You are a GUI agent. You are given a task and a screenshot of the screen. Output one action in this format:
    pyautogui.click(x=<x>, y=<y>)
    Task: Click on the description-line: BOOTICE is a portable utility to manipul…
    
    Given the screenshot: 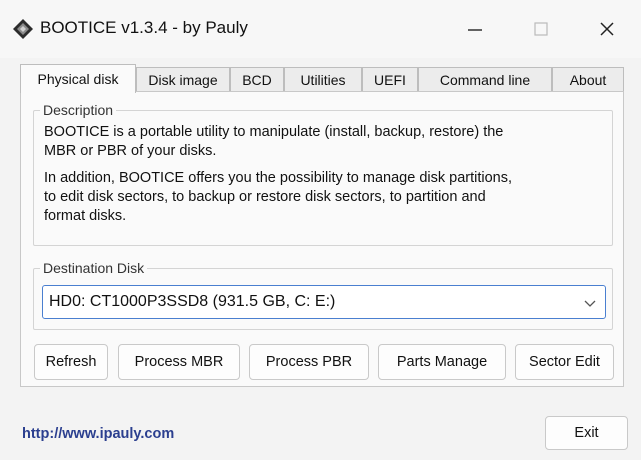 What is the action you would take?
    pyautogui.click(x=274, y=132)
    